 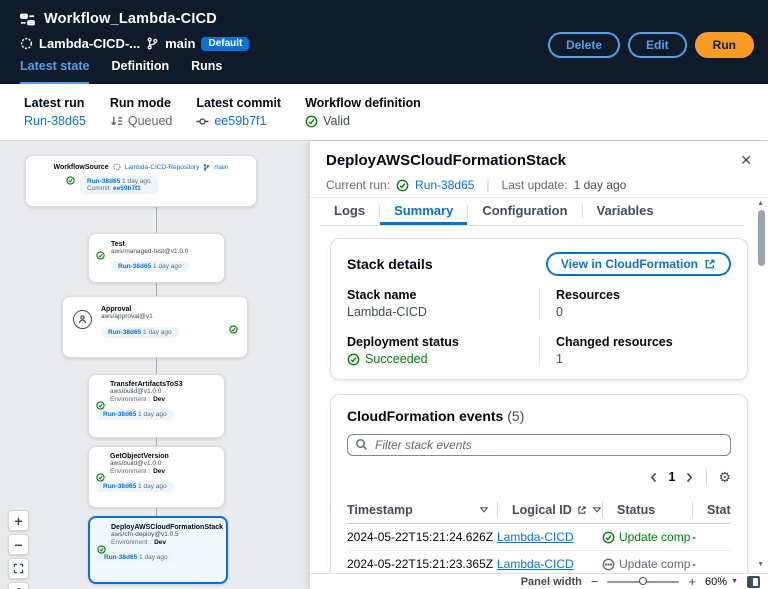 I want to click on tab-summary: Summary, so click(x=424, y=212).